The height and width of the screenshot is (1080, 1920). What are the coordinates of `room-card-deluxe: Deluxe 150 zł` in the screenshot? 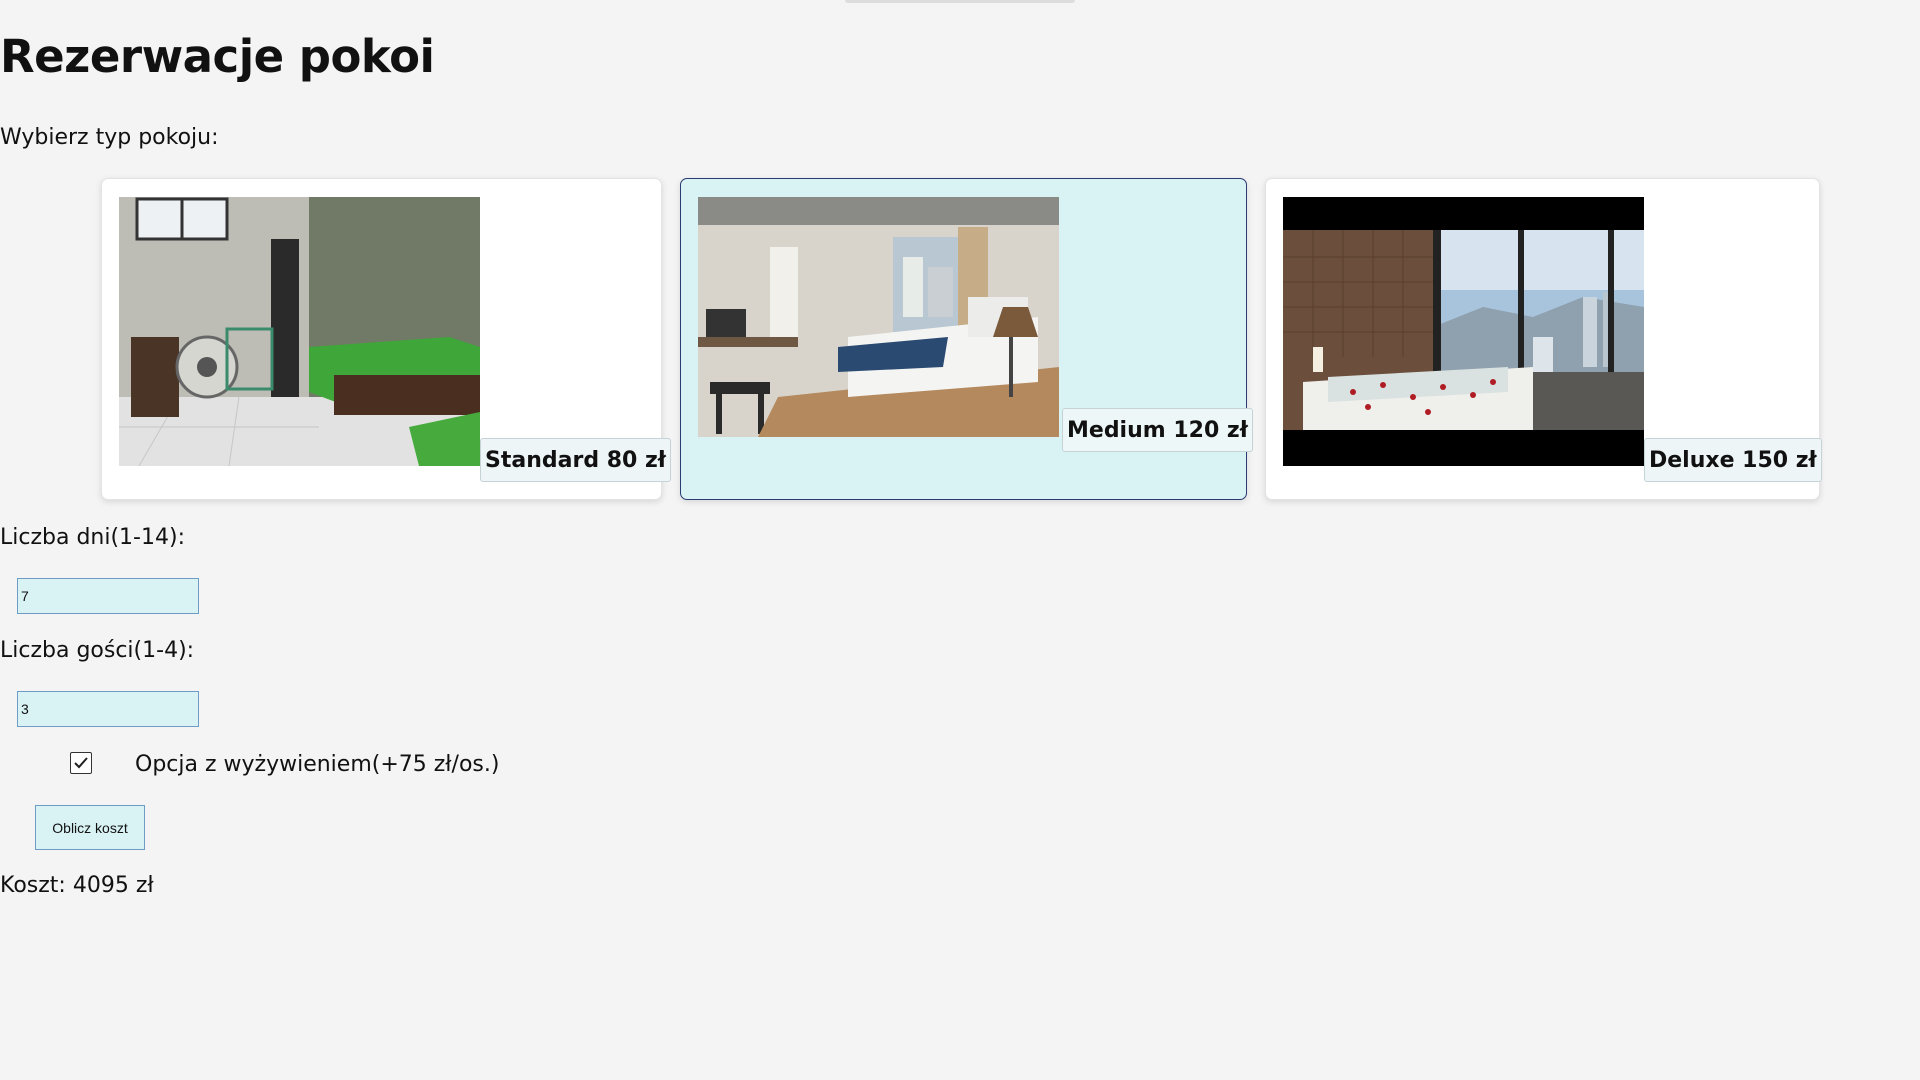 It's located at (1543, 339).